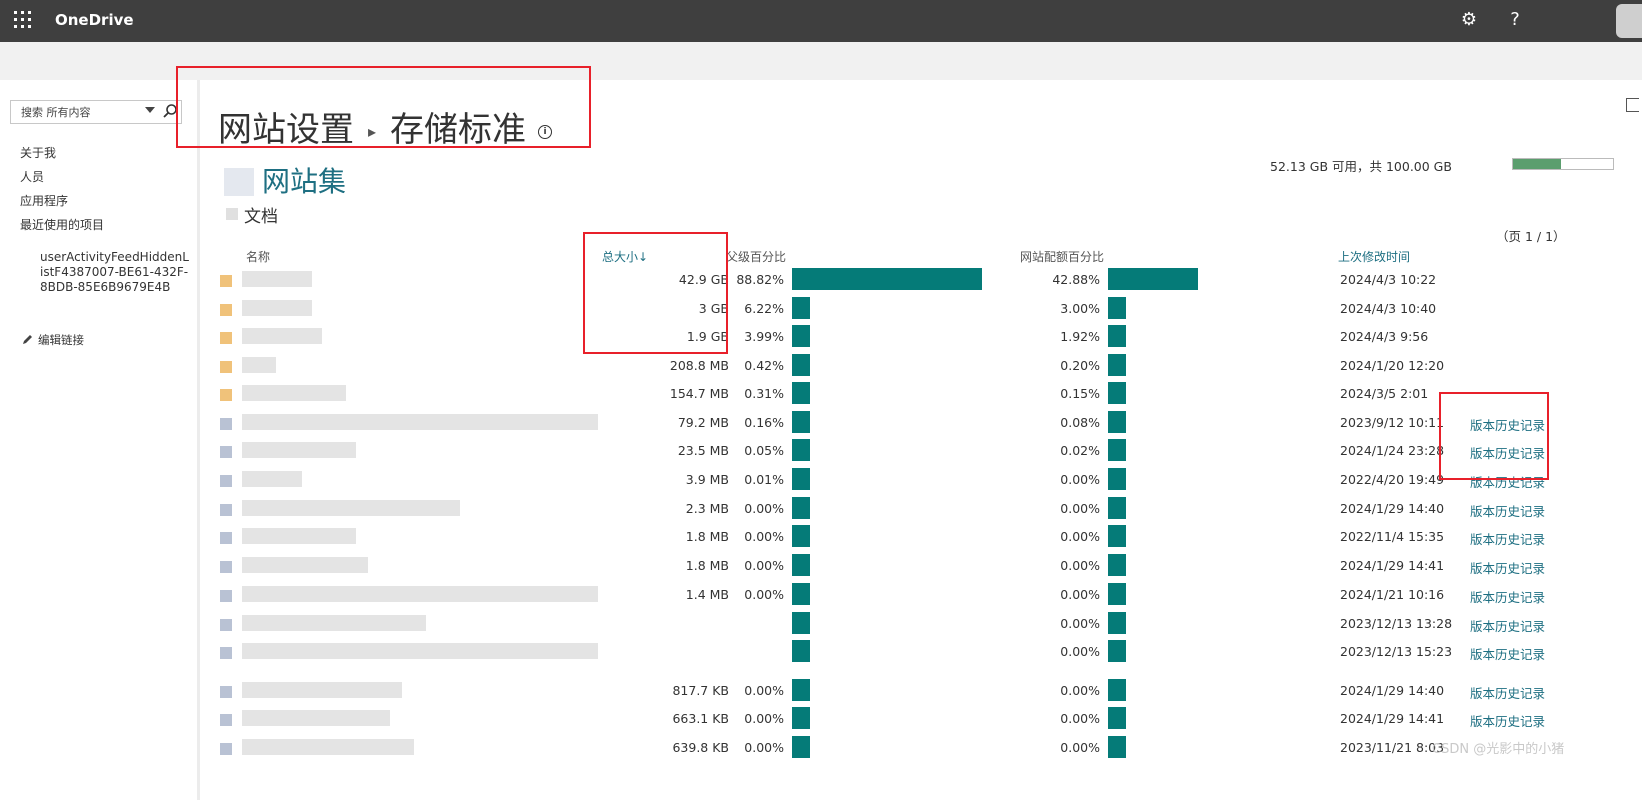 The image size is (1642, 800). What do you see at coordinates (1469, 20) in the screenshot?
I see `gear-icon: ⚙` at bounding box center [1469, 20].